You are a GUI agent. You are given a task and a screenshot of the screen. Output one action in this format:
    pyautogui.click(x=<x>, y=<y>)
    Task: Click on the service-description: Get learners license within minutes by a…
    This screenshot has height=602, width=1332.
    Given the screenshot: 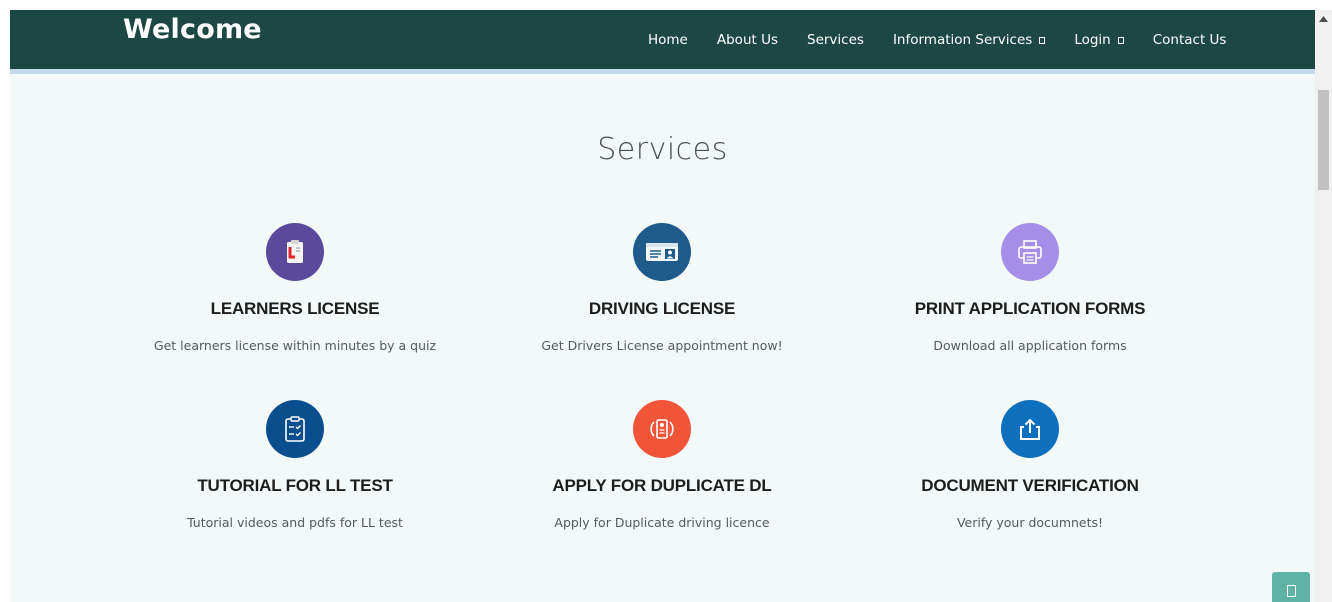 What is the action you would take?
    pyautogui.click(x=295, y=345)
    